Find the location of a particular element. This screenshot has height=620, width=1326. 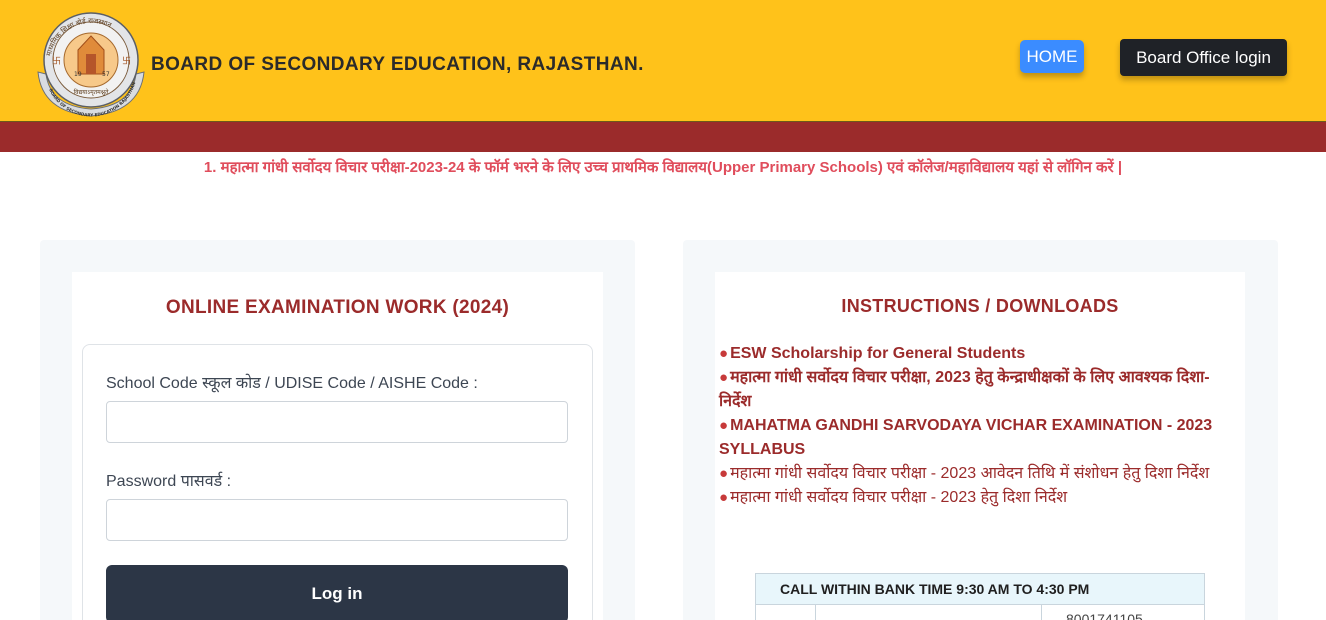

svg-text: 19 is located at coordinates (78, 74).